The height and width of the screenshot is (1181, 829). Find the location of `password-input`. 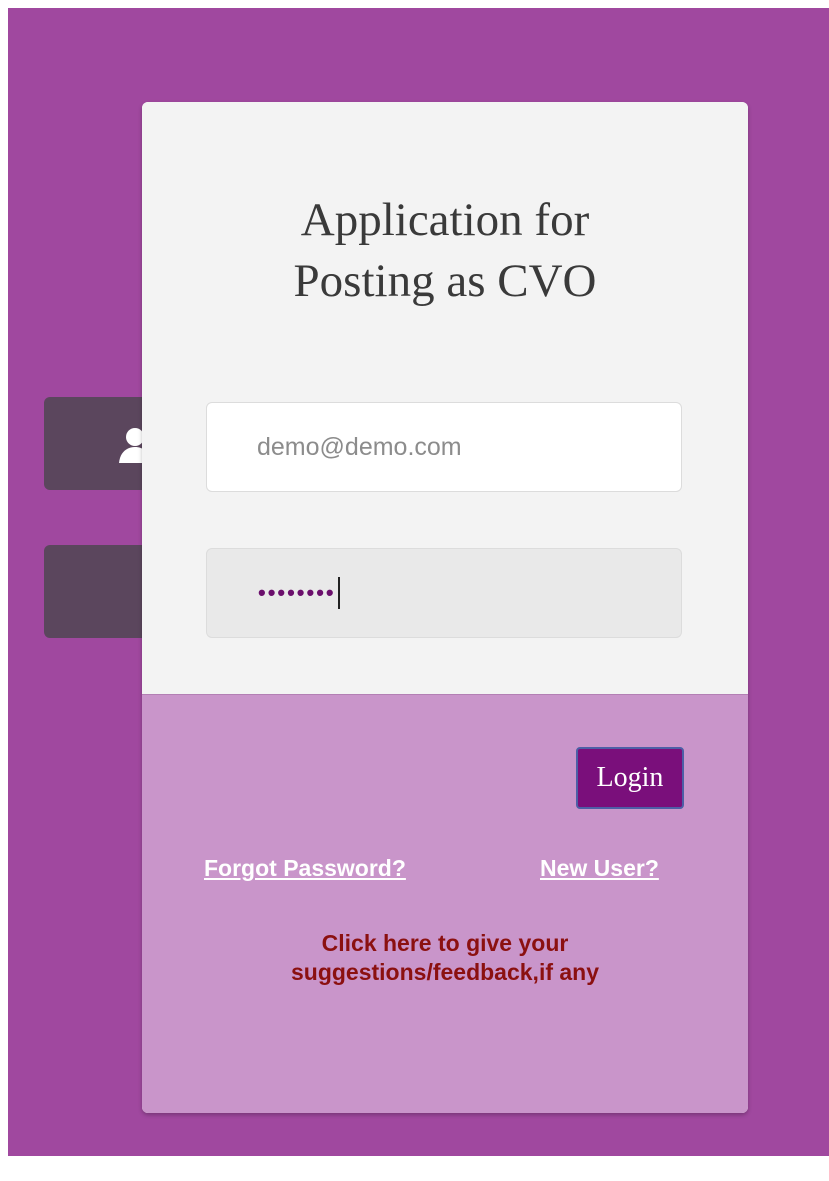

password-input is located at coordinates (444, 593).